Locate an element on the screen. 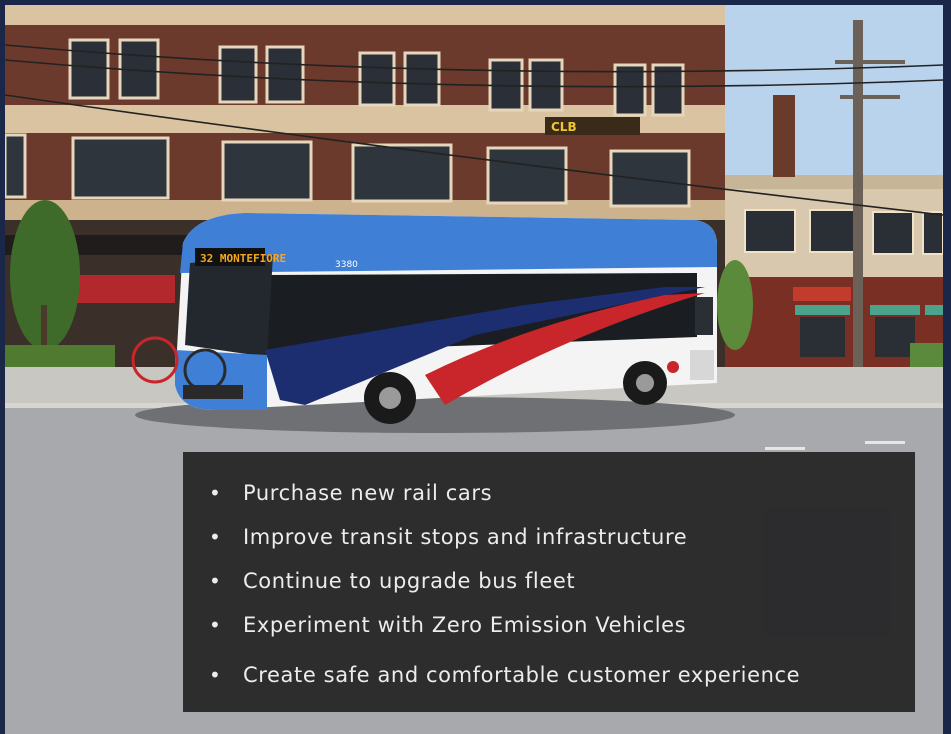 This screenshot has height=734, width=951. bullet-item-purchase-rail-cars: Purchase new rail cars is located at coordinates (504, 500).